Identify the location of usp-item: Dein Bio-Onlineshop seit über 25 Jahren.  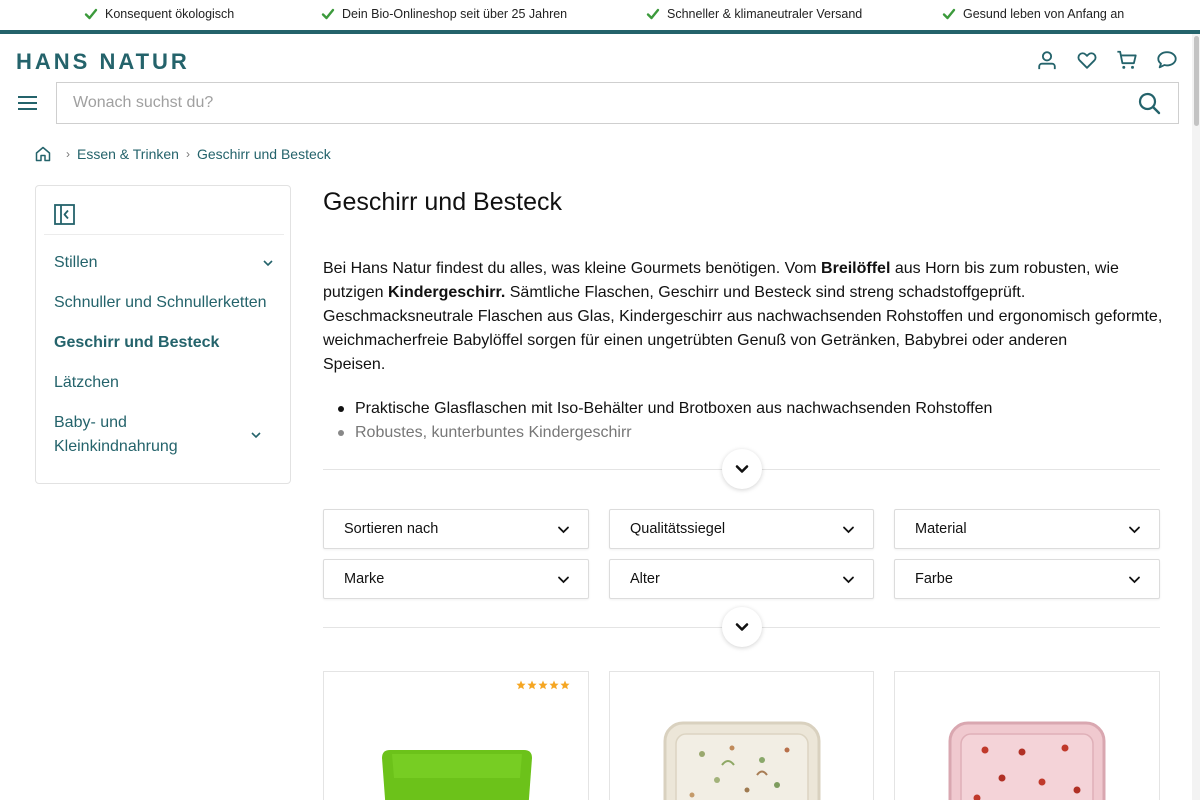
(444, 14).